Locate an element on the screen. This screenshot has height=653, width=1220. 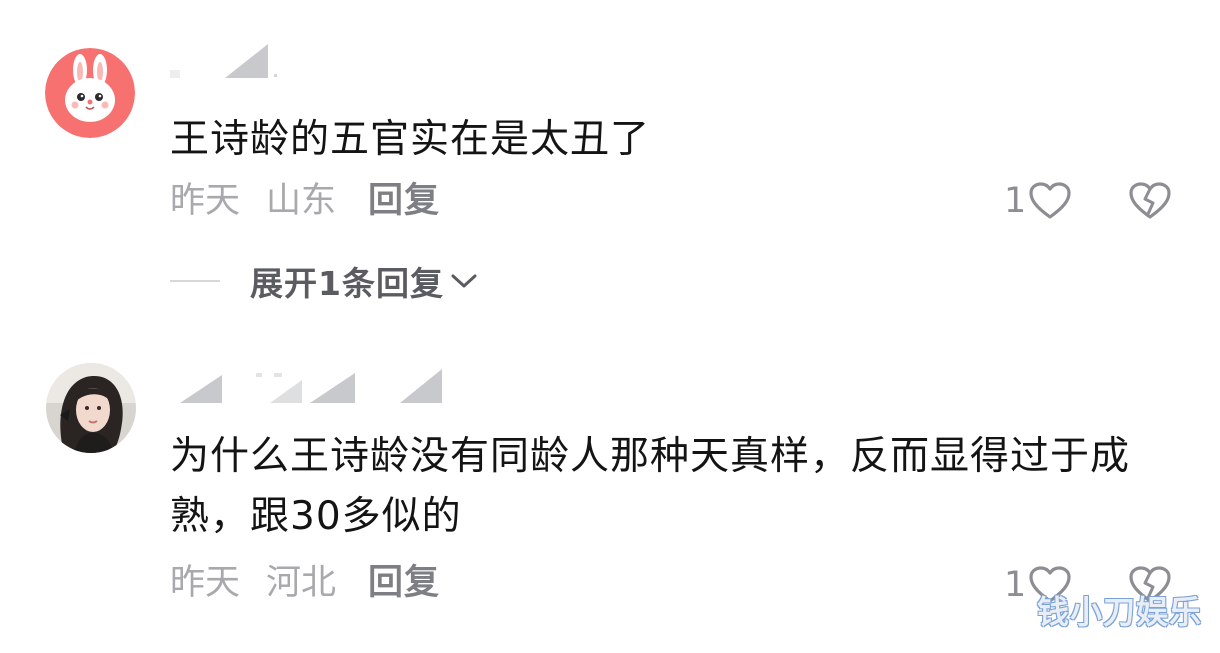
watermark: 钱小刀娱乐 is located at coordinates (1119, 612).